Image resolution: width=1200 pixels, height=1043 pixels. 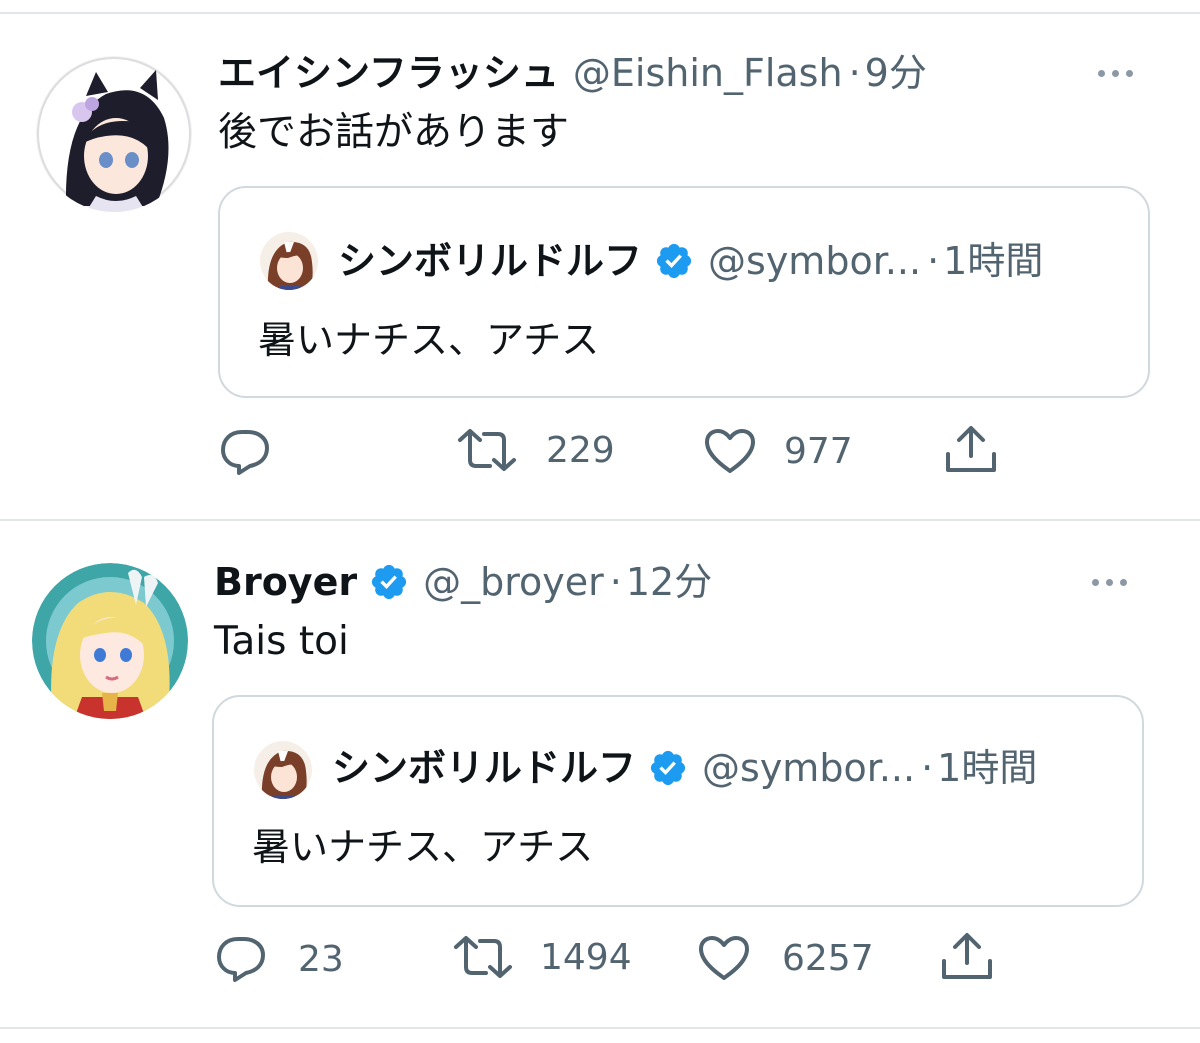 I want to click on handle: @_broyer, so click(x=513, y=582).